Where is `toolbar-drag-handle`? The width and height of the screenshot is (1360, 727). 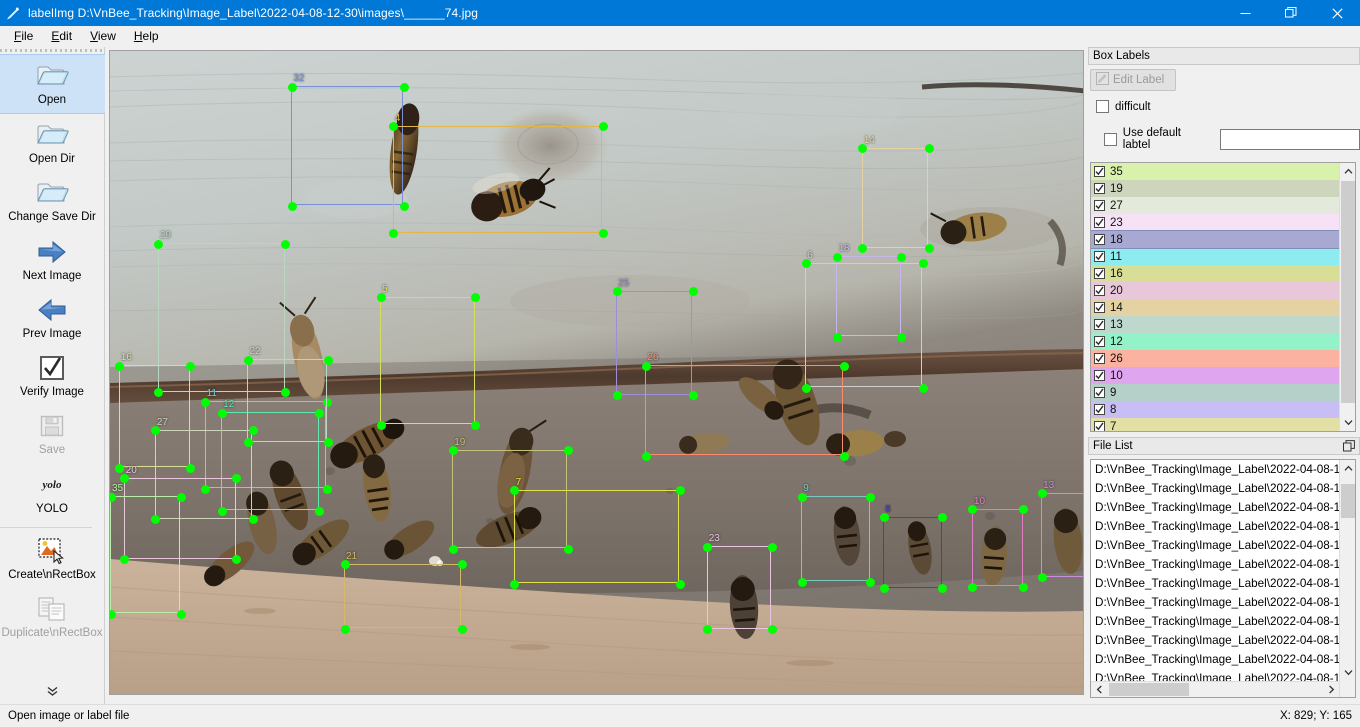 toolbar-drag-handle is located at coordinates (52, 50).